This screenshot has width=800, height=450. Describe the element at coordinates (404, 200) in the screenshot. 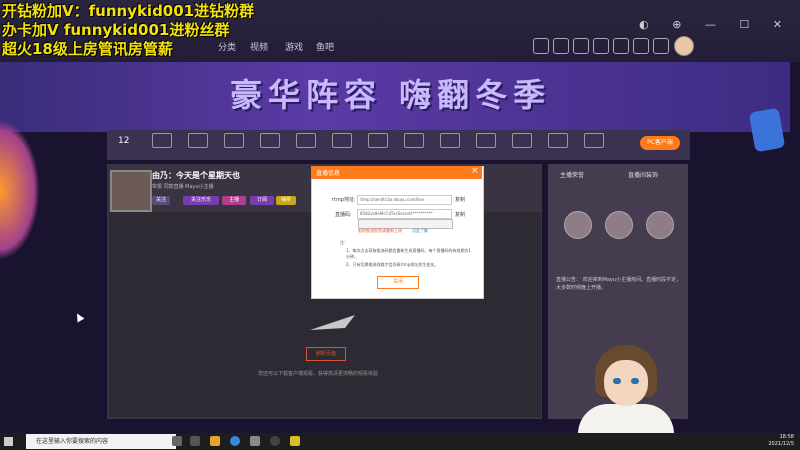

I see `rtmp-address-input: rtmp://sendtc3a.douyu.com/live` at that location.